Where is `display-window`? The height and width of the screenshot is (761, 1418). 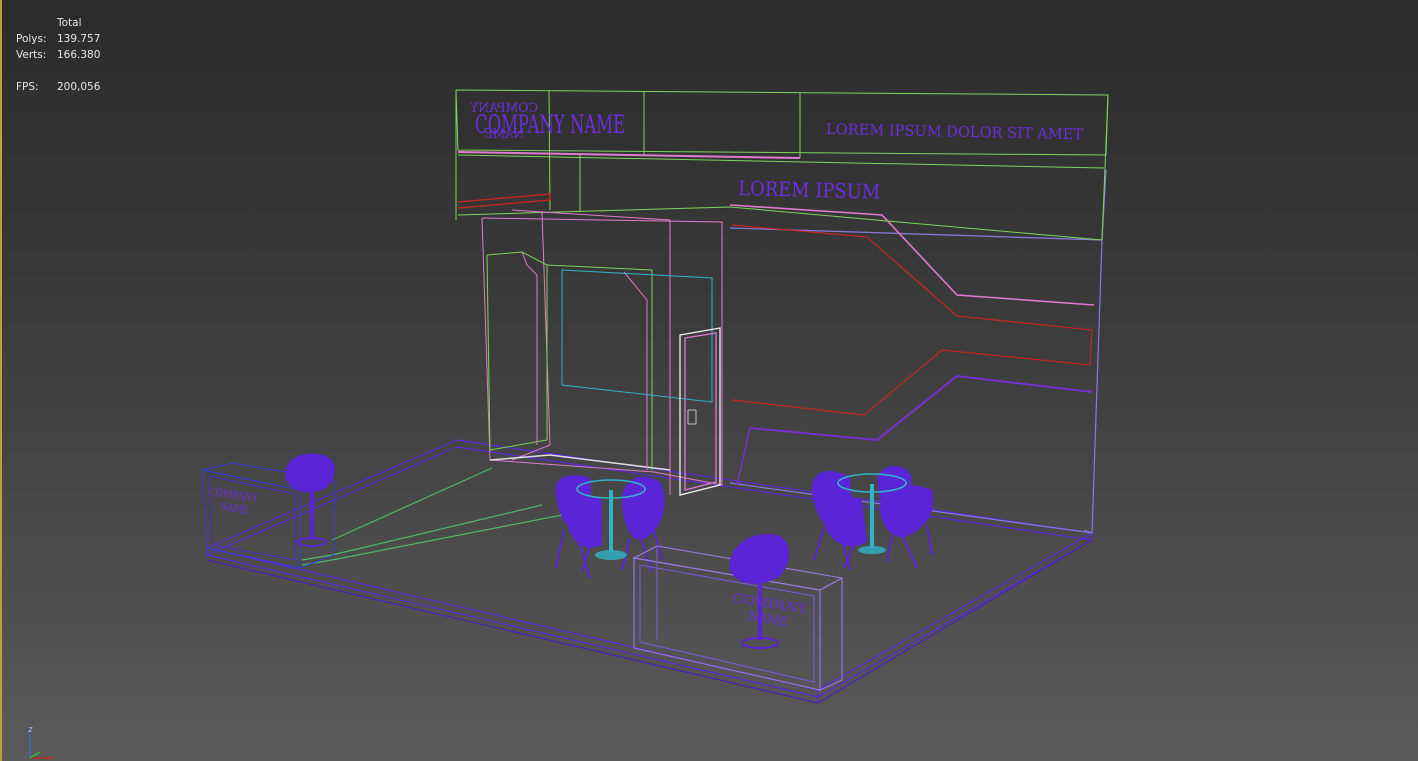
display-window is located at coordinates (637, 336).